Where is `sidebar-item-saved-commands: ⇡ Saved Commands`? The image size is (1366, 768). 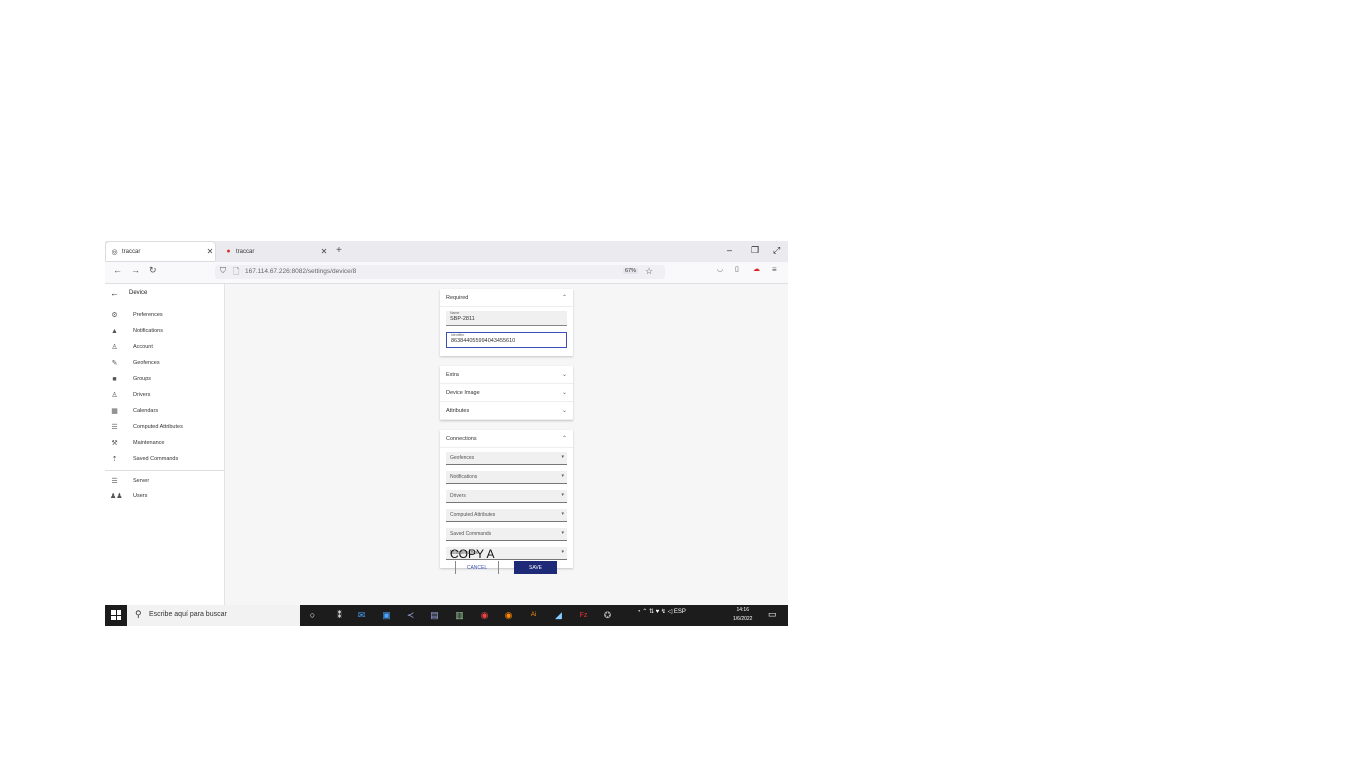
sidebar-item-saved-commands: ⇡ Saved Commands is located at coordinates (144, 459).